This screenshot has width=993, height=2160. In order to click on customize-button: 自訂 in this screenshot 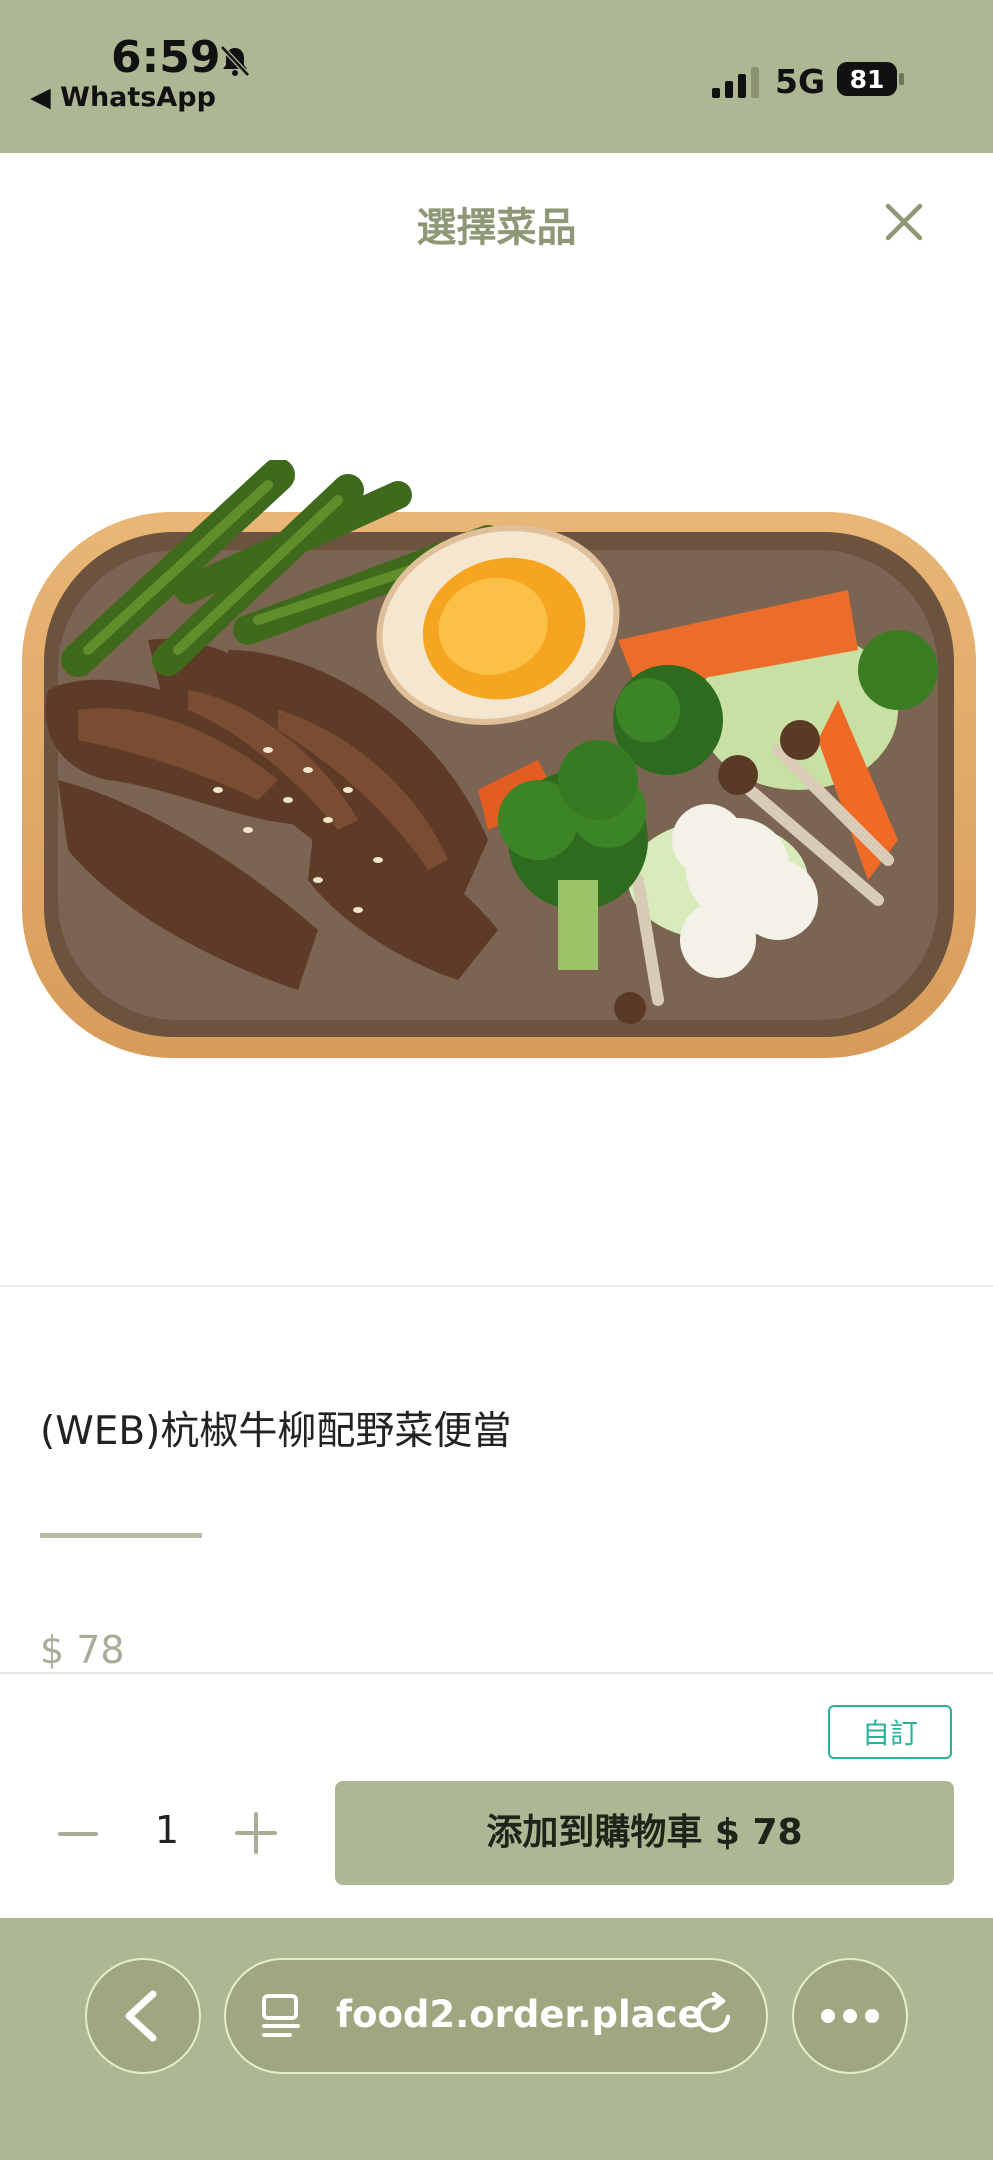, I will do `click(890, 1732)`.